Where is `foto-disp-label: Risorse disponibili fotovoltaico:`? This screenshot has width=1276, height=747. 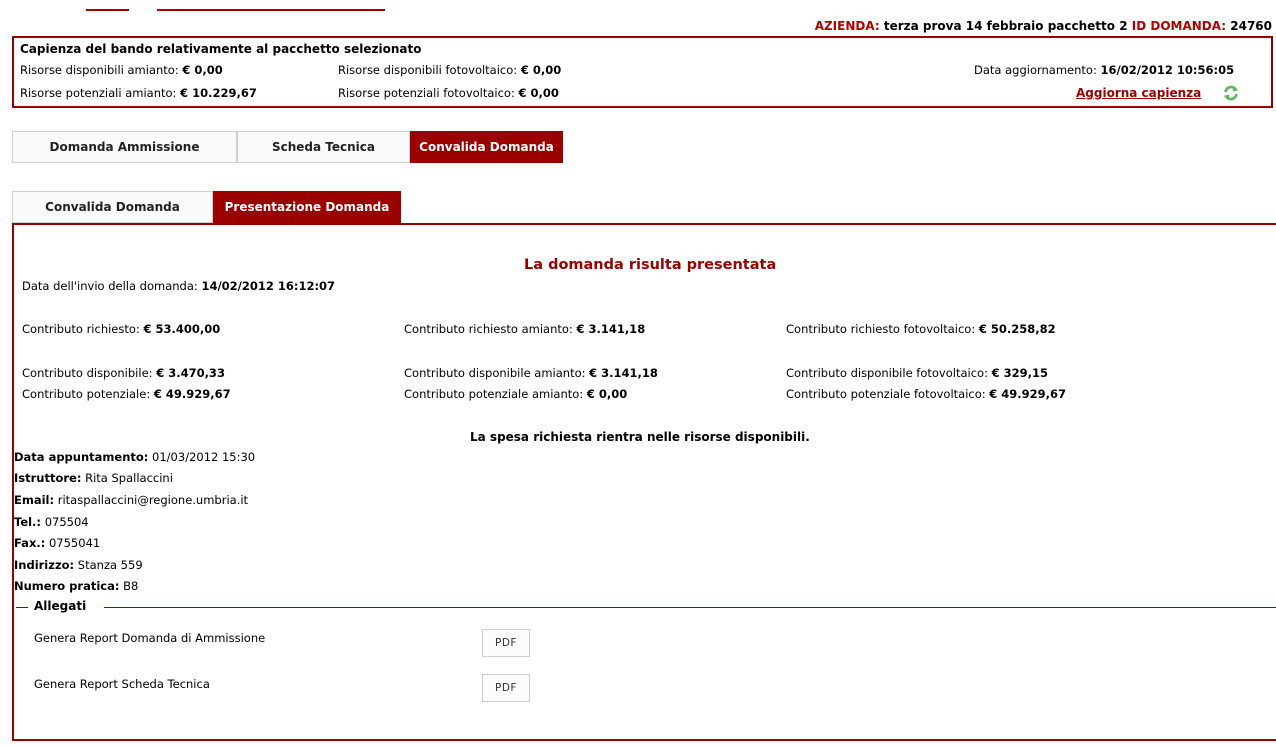 foto-disp-label: Risorse disponibili fotovoltaico: is located at coordinates (428, 70).